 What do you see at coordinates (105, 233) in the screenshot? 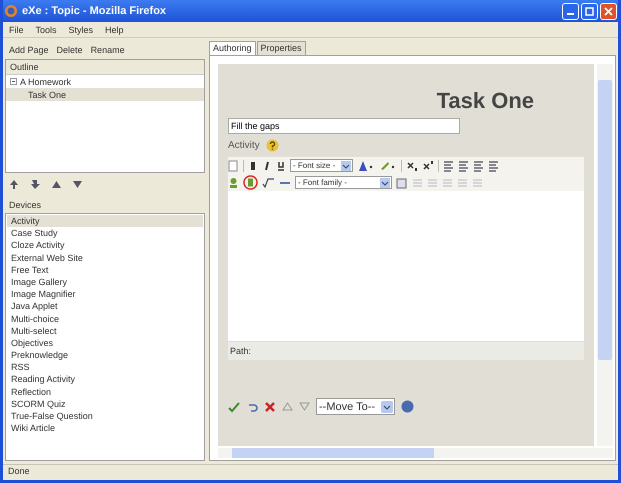
I see `device-item: Case Study` at bounding box center [105, 233].